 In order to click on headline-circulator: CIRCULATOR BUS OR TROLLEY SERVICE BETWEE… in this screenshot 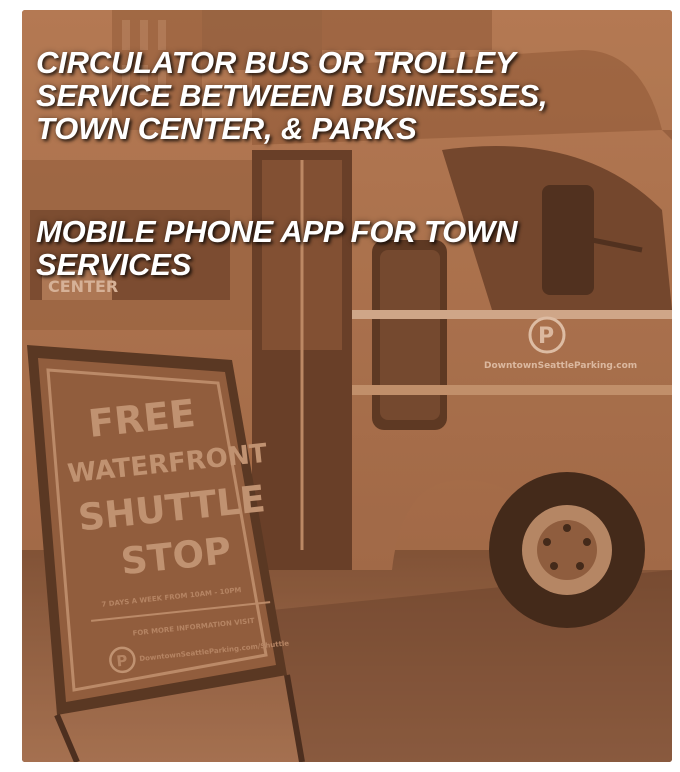, I will do `click(292, 95)`.